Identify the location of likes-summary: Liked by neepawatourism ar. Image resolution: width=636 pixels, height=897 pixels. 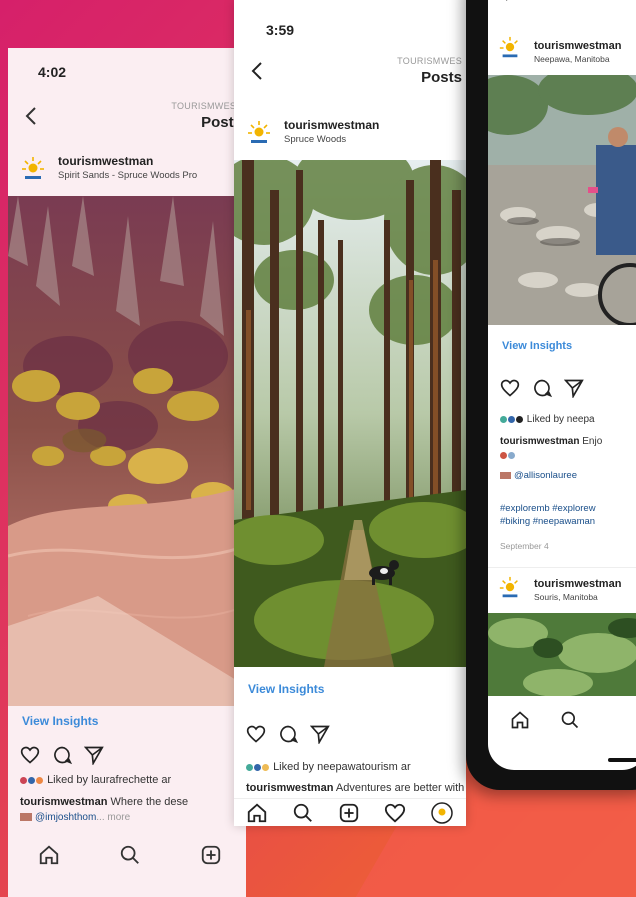
(328, 767).